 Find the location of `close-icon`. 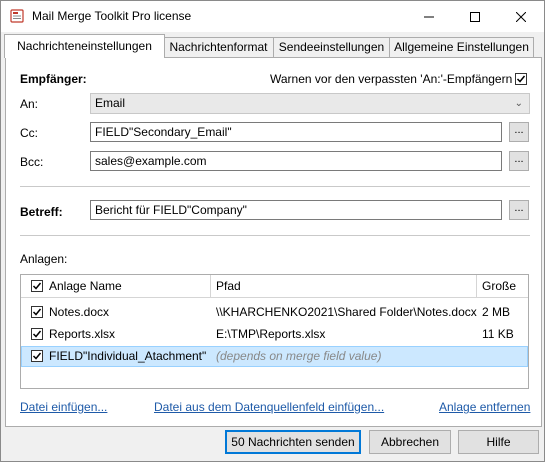

close-icon is located at coordinates (521, 16).